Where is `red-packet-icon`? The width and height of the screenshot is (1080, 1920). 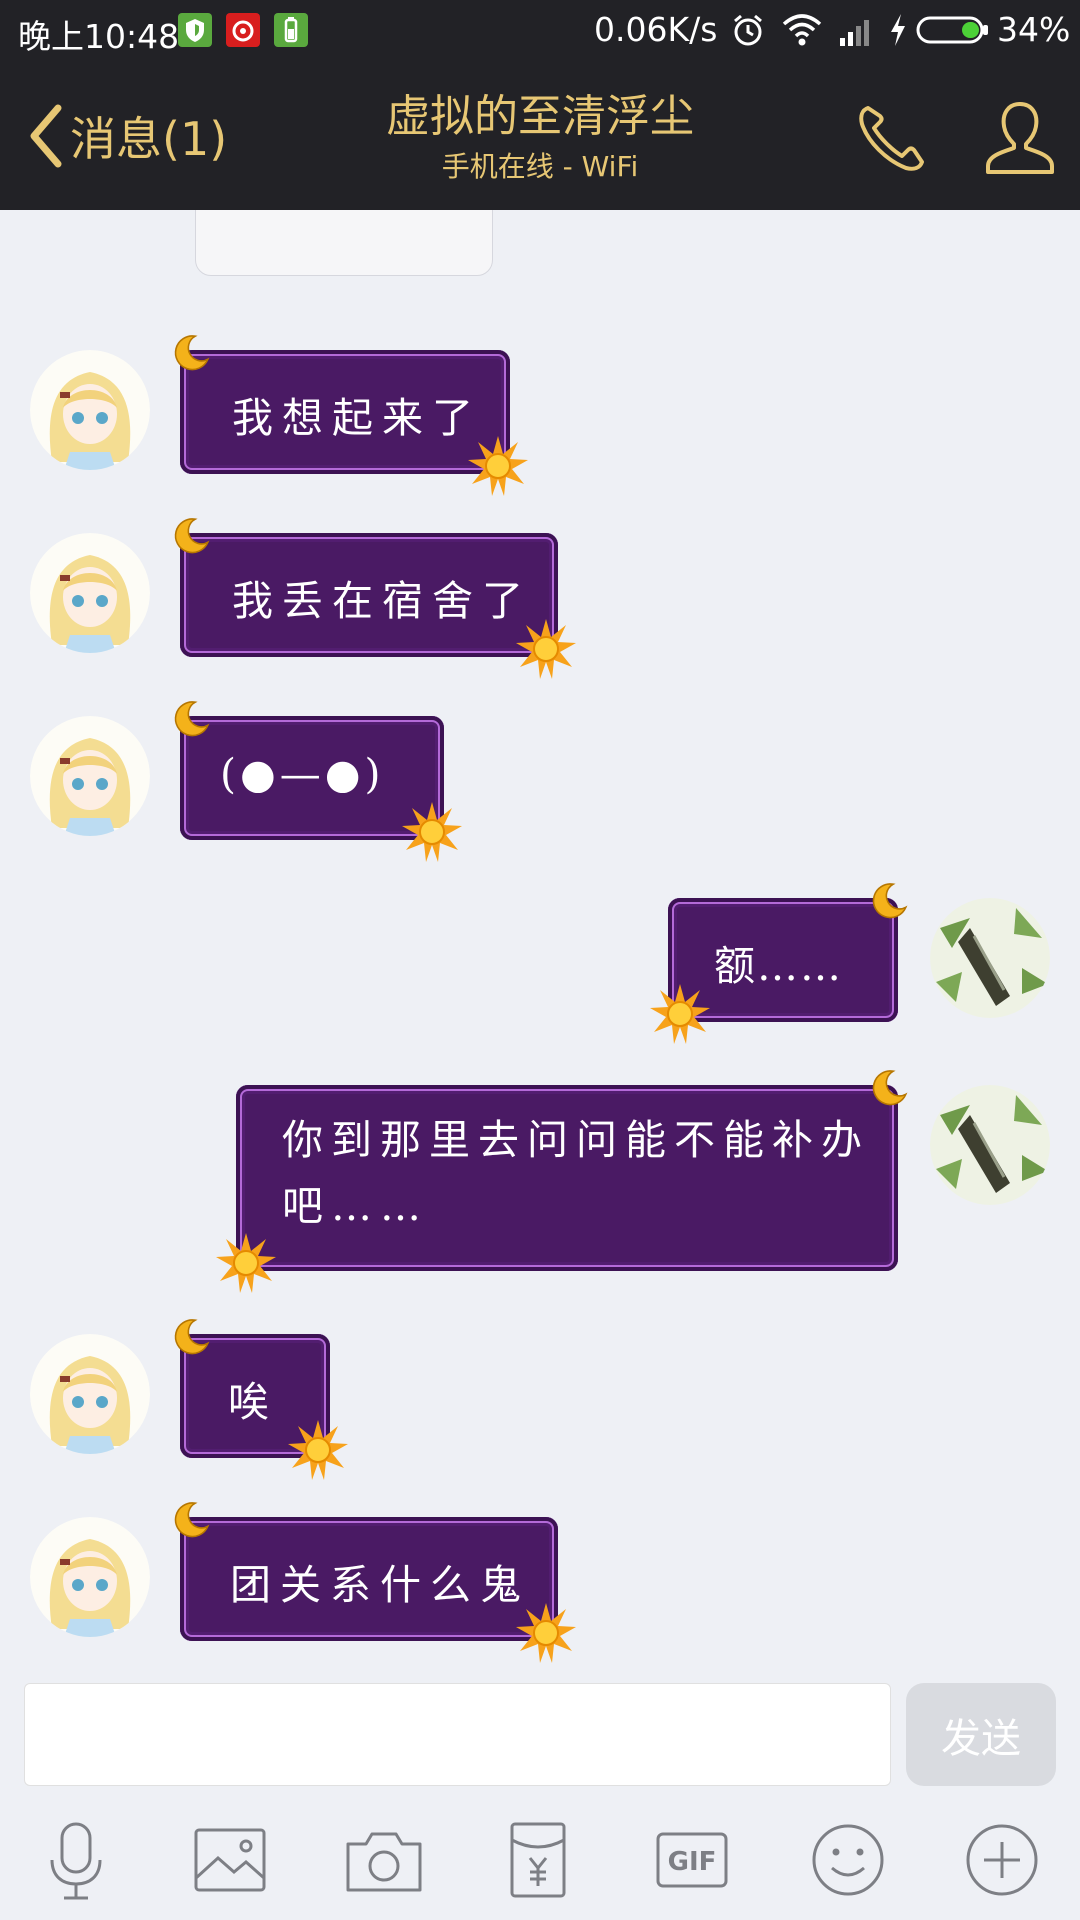 red-packet-icon is located at coordinates (538, 1860).